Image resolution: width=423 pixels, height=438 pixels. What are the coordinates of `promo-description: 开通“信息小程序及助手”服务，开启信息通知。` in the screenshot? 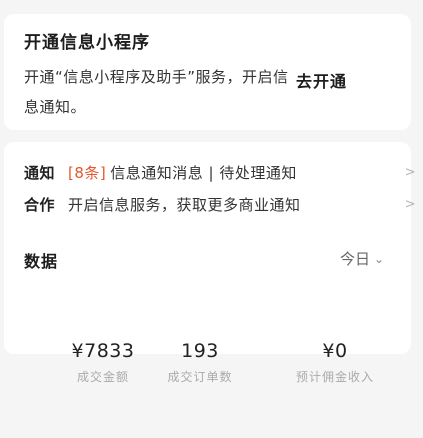 It's located at (156, 92).